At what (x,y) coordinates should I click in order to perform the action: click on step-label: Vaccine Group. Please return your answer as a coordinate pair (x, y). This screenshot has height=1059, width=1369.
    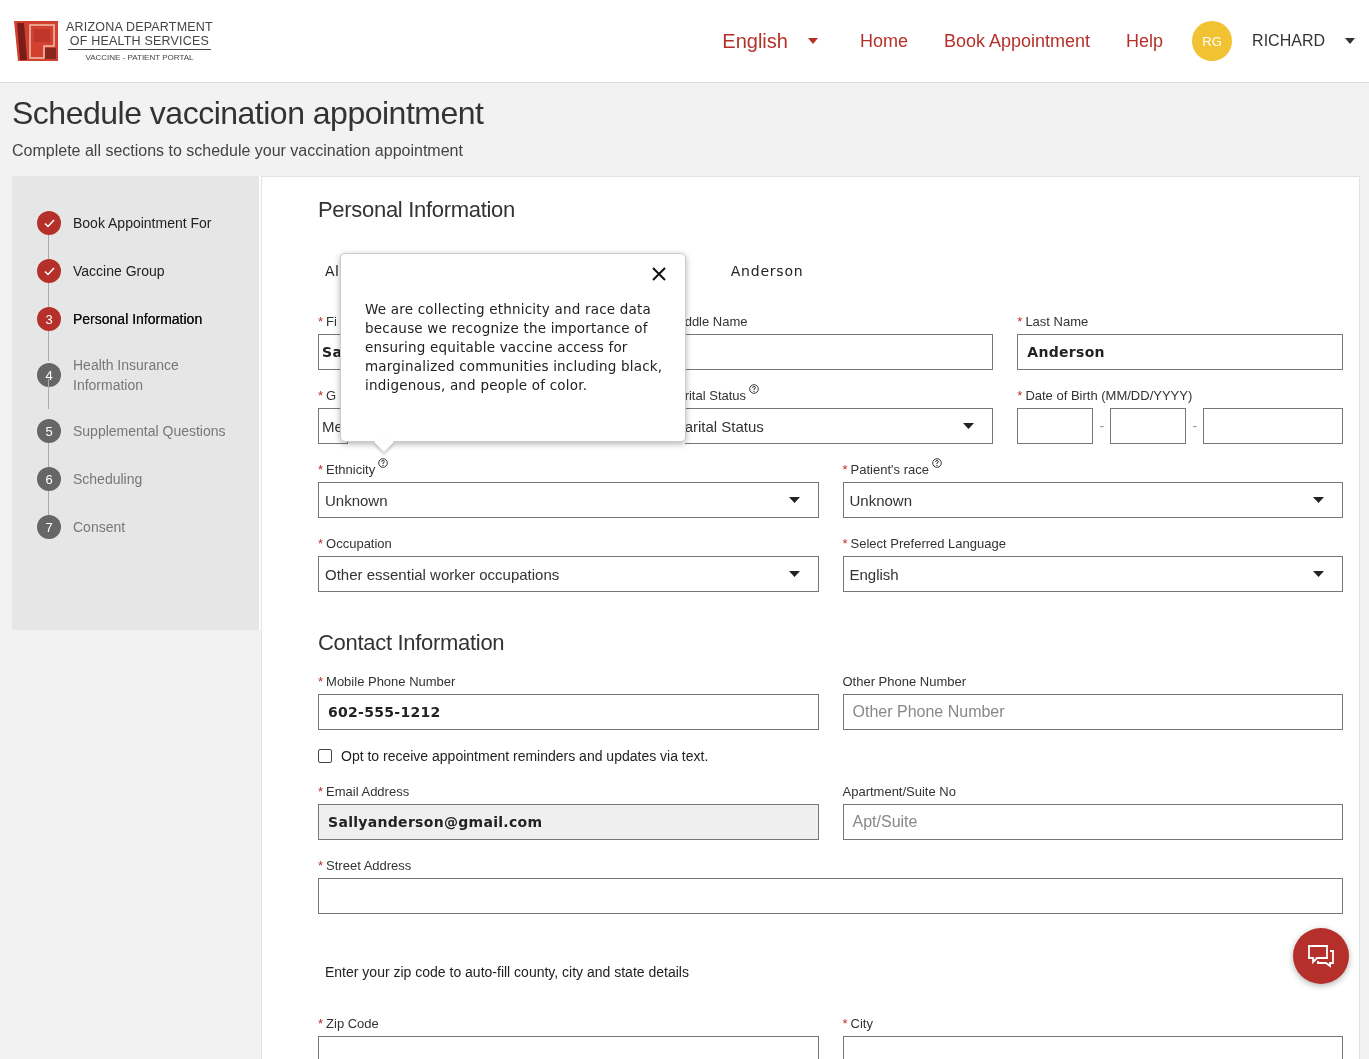
    Looking at the image, I should click on (119, 271).